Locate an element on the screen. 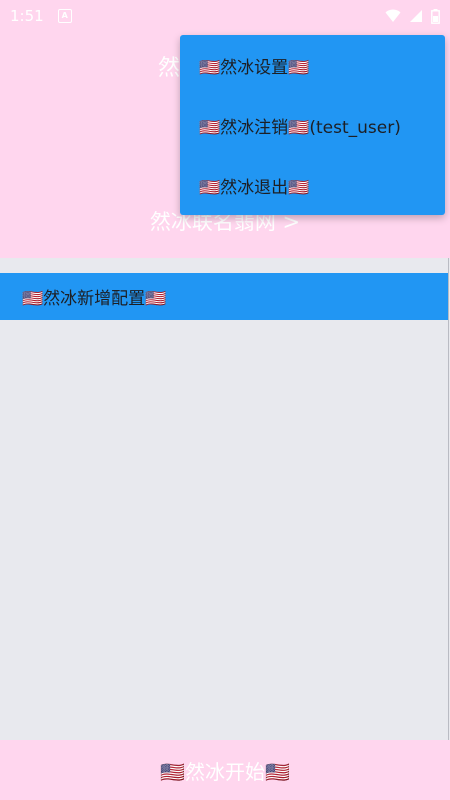  add-config-label: 🇺🇸然冰新增配置🇺🇸 is located at coordinates (94, 299).